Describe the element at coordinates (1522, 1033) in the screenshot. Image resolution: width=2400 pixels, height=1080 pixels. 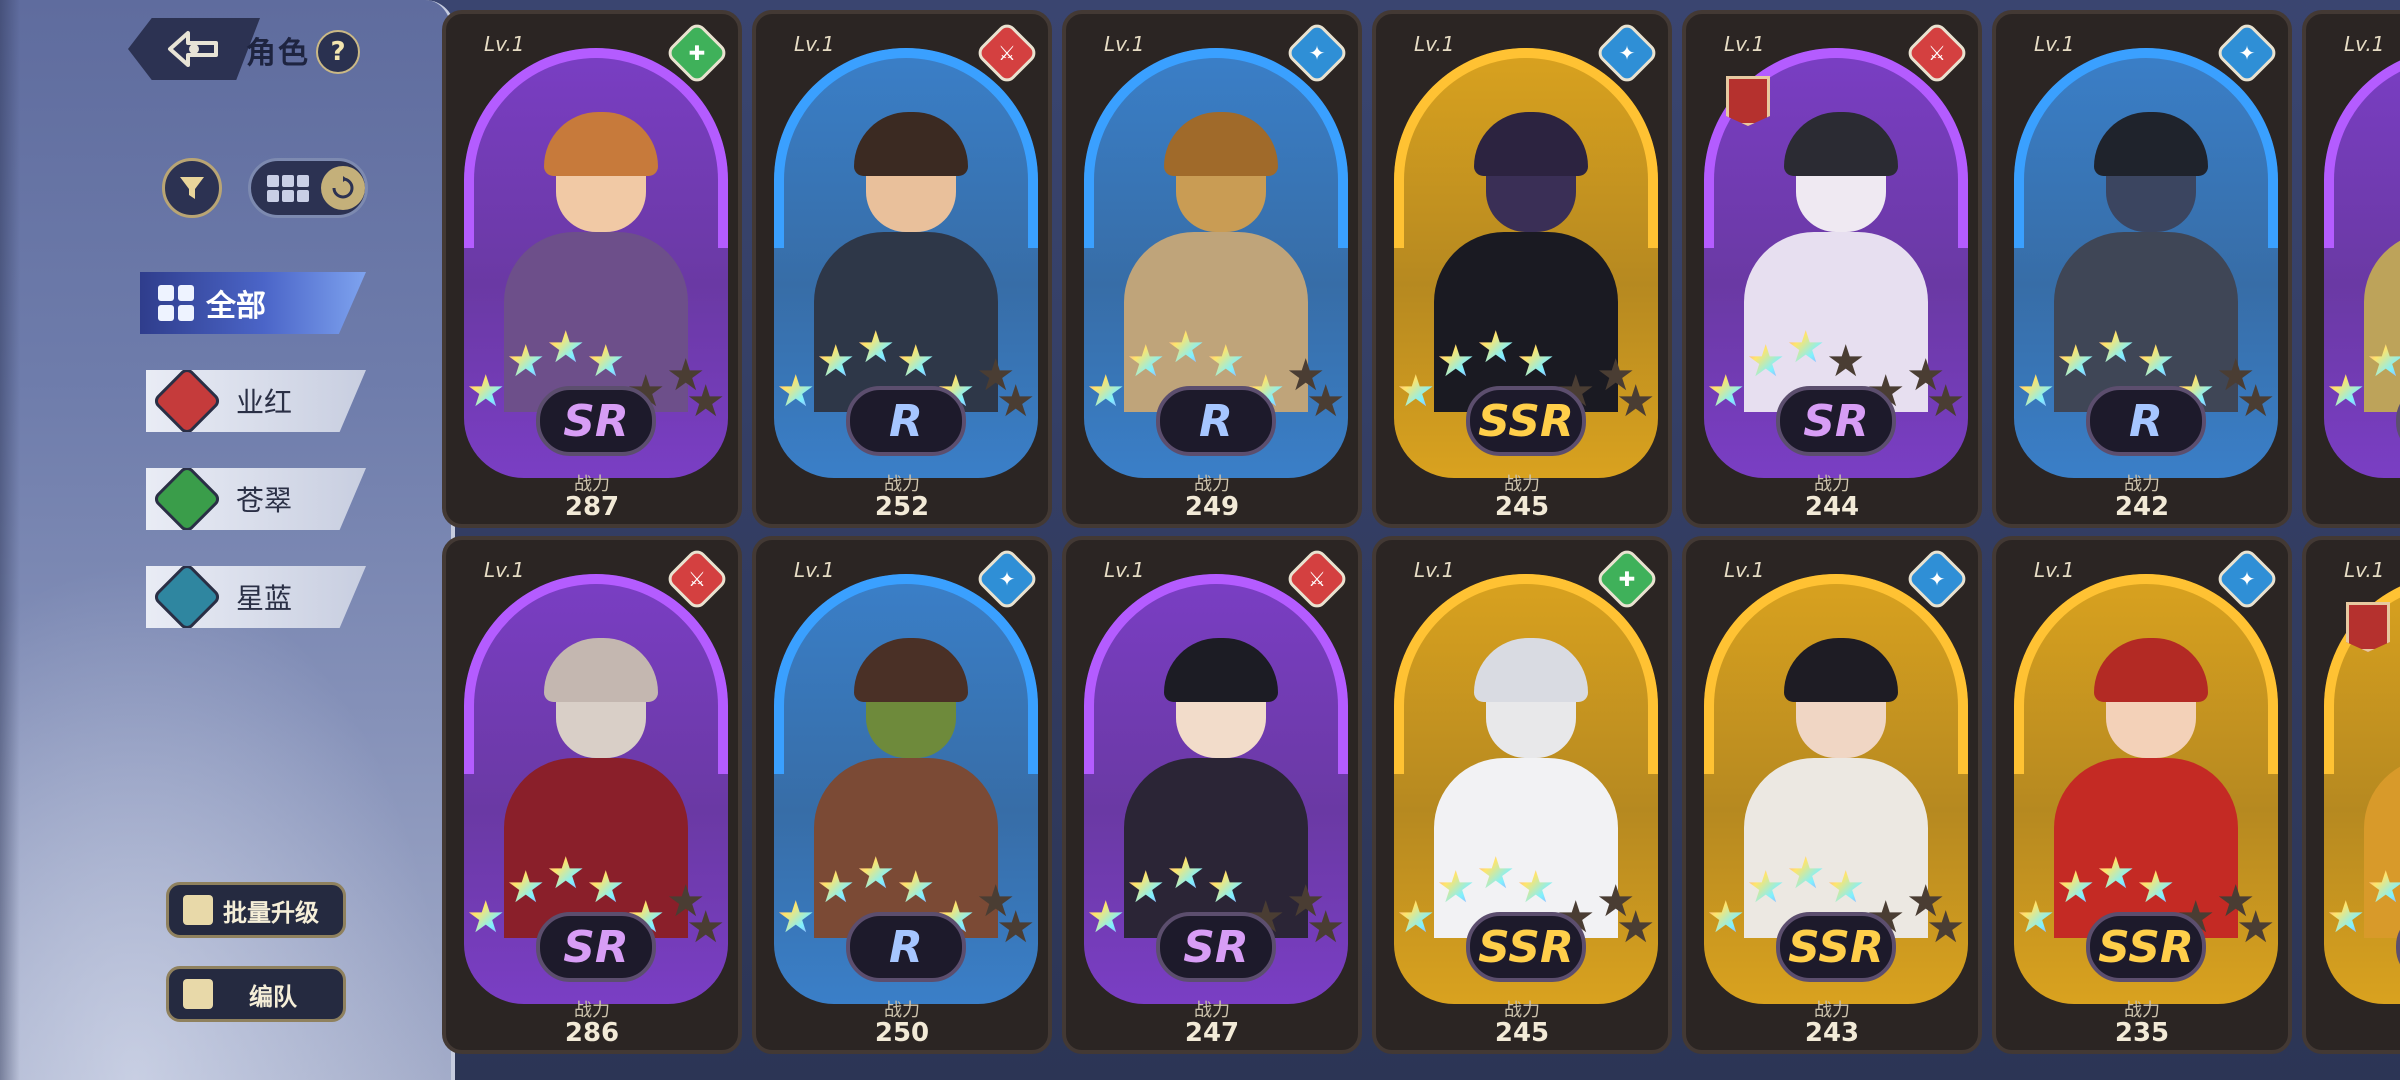
I see `power-value: 245` at that location.